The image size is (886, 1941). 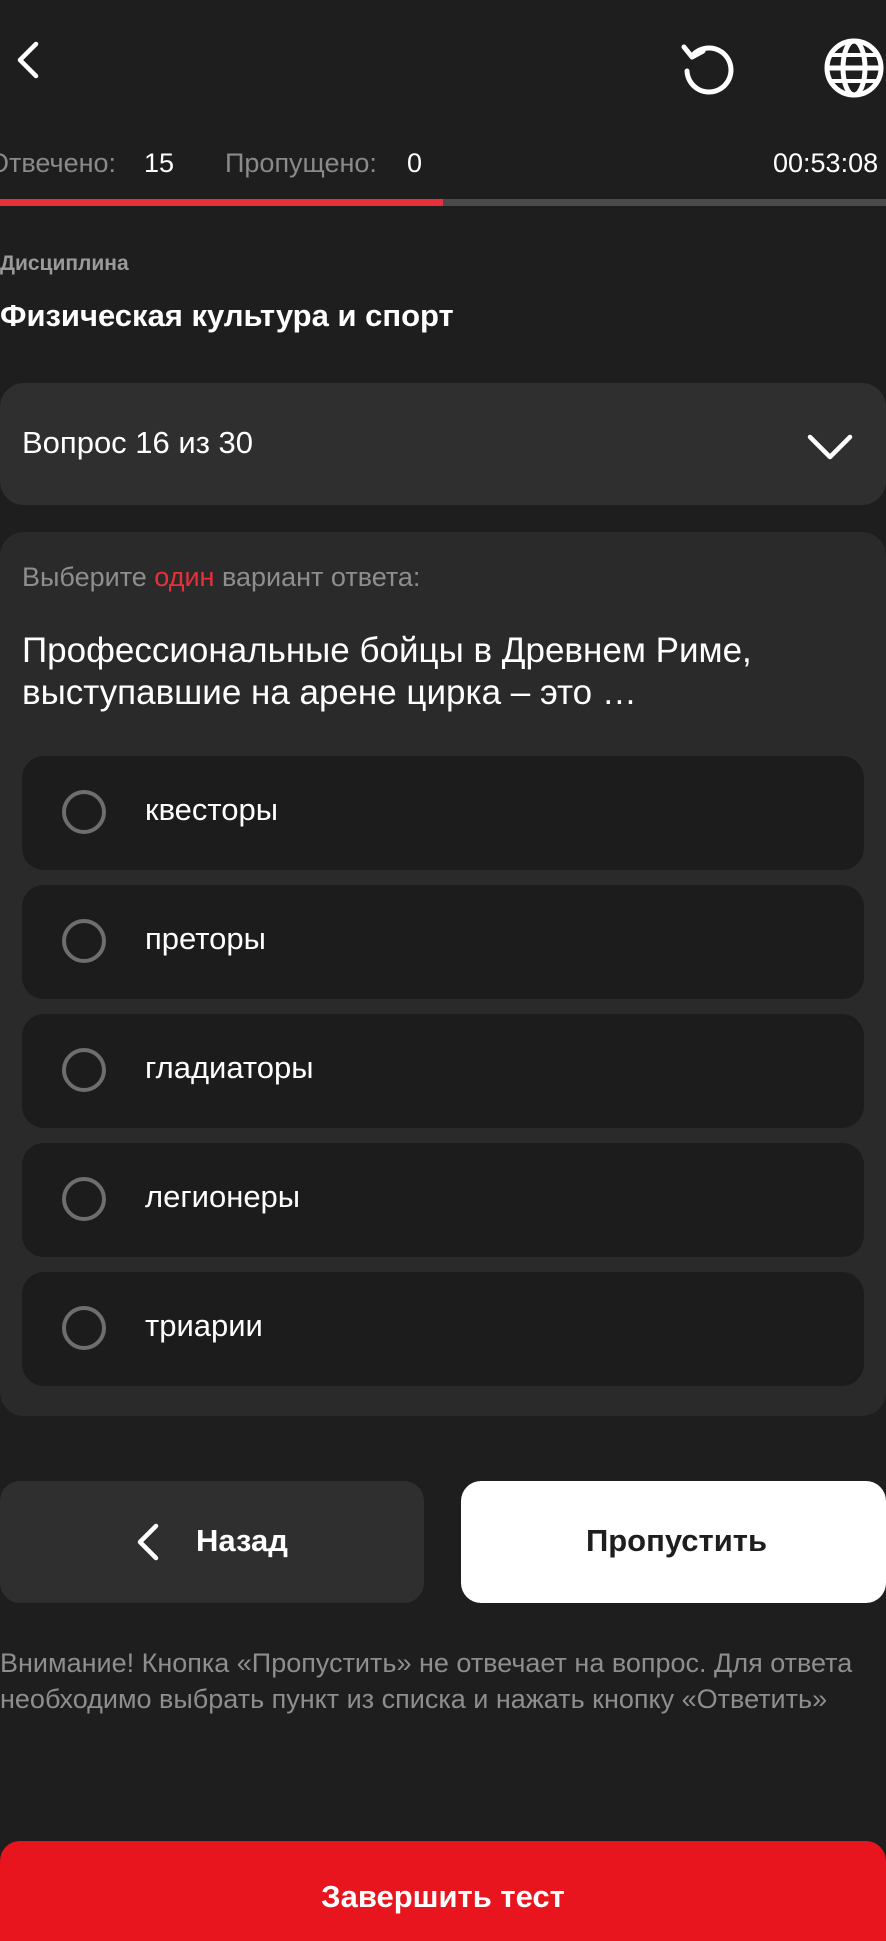 I want to click on answer-option: гладиаторы, so click(x=443, y=1071).